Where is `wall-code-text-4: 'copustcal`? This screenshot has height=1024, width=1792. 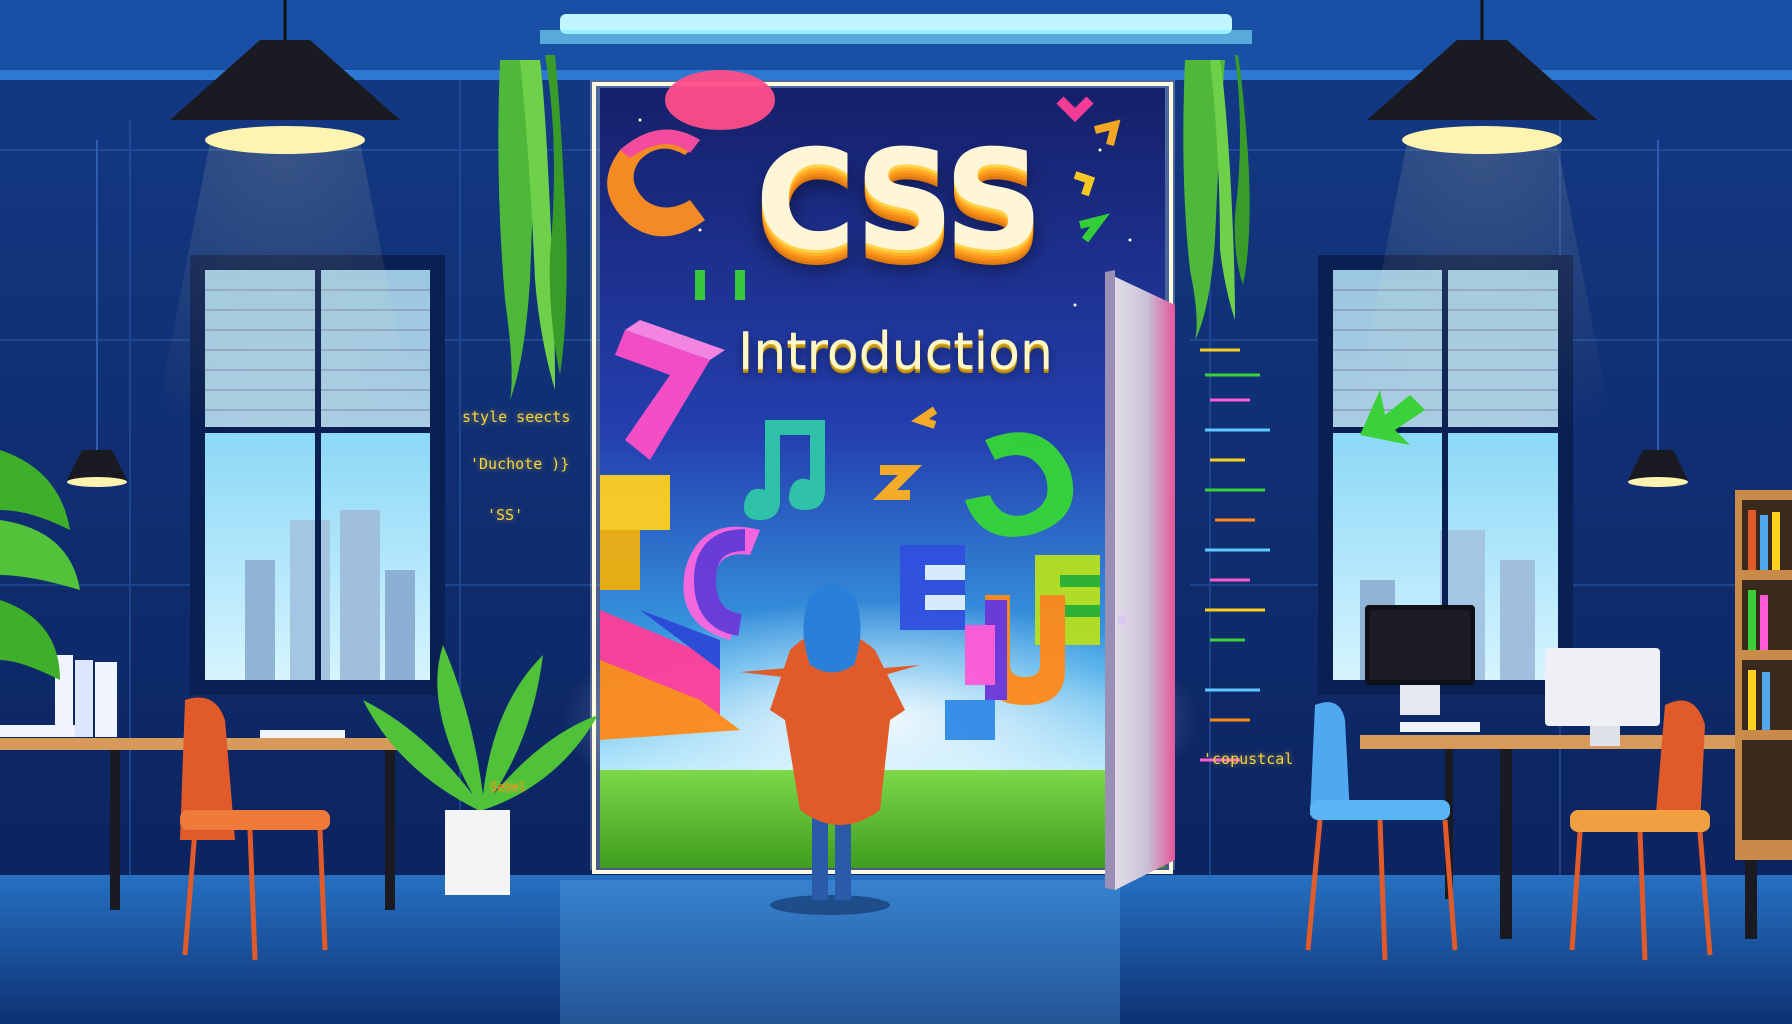
wall-code-text-4: 'copustcal is located at coordinates (1248, 759).